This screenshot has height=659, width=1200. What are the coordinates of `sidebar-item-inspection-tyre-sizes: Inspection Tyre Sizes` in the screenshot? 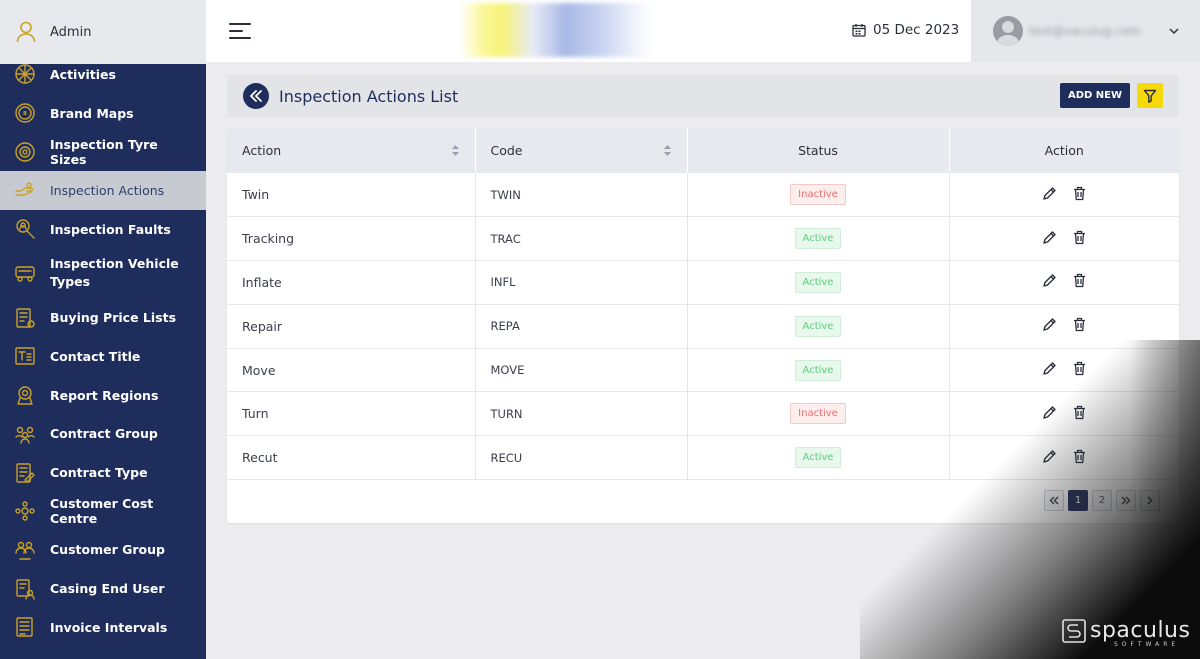 It's located at (103, 151).